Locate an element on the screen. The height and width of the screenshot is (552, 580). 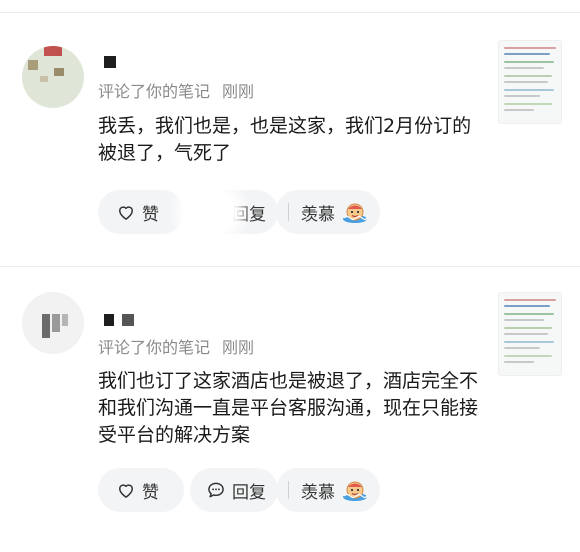
reply-button: 回复 is located at coordinates (234, 490).